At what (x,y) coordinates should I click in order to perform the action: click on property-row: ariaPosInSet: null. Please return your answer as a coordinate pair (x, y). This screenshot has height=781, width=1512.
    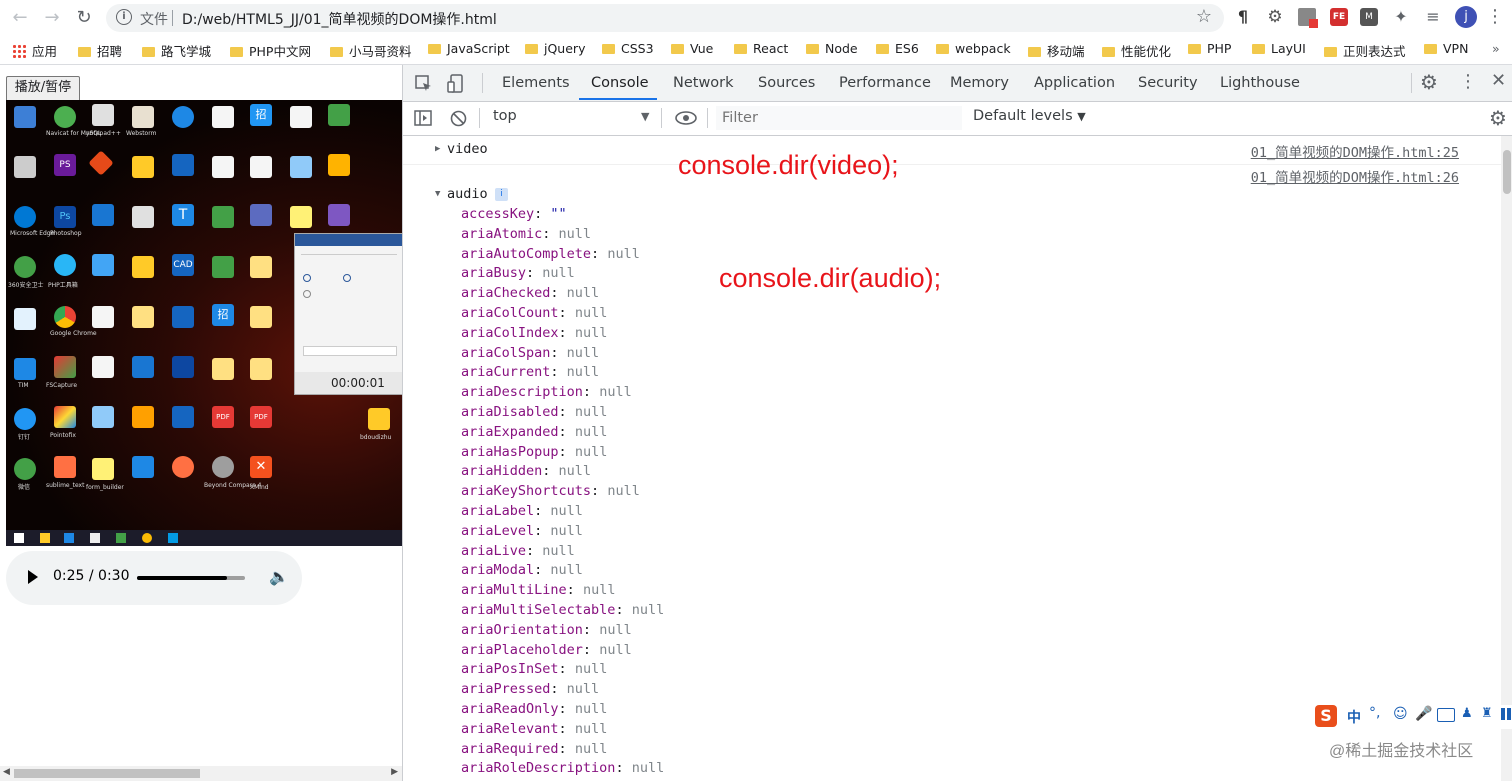
    Looking at the image, I should click on (534, 669).